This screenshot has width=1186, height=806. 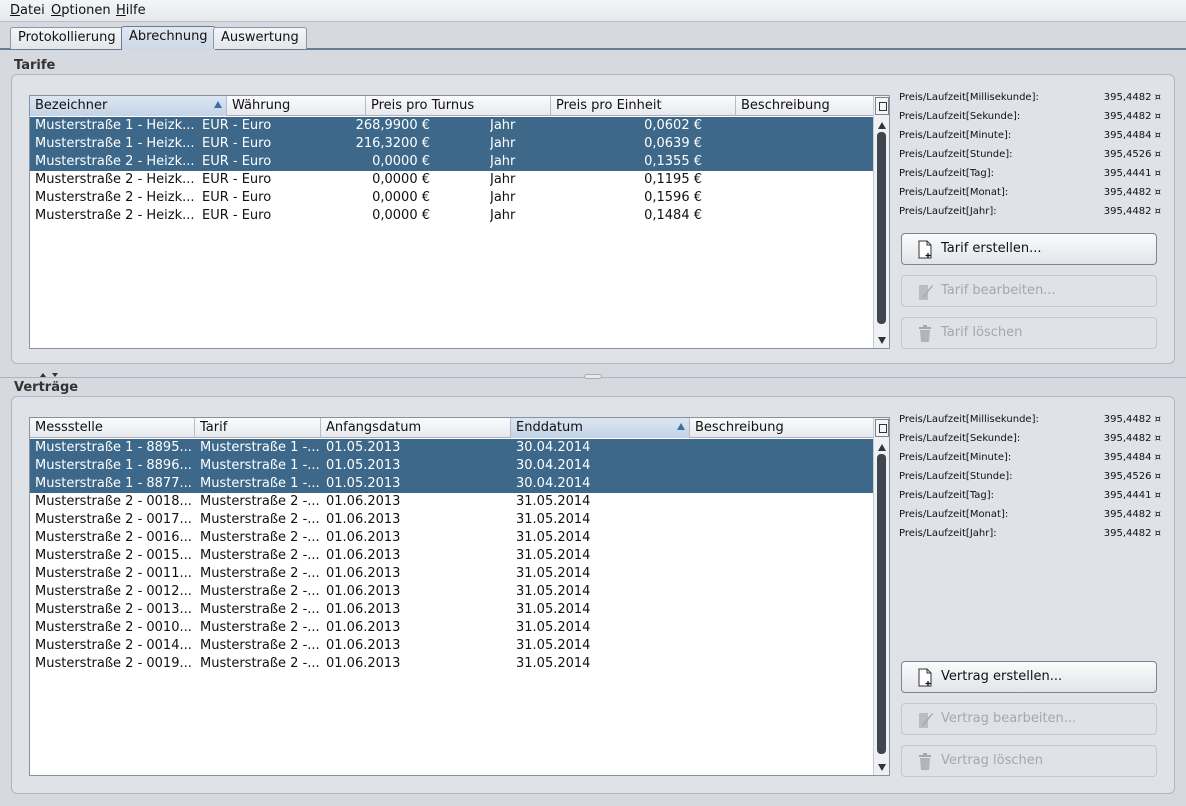 I want to click on table-cell-unit: 0,1596 €, so click(x=673, y=197).